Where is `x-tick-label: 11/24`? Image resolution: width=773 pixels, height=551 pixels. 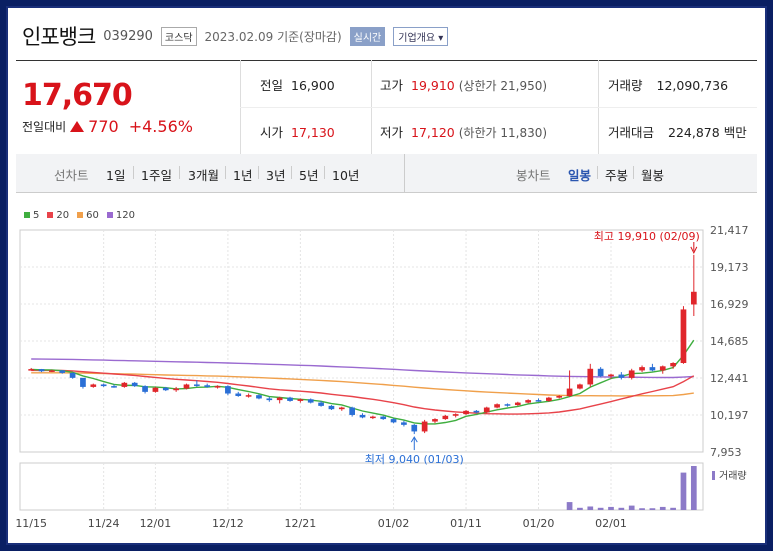
x-tick-label: 11/24 is located at coordinates (104, 523).